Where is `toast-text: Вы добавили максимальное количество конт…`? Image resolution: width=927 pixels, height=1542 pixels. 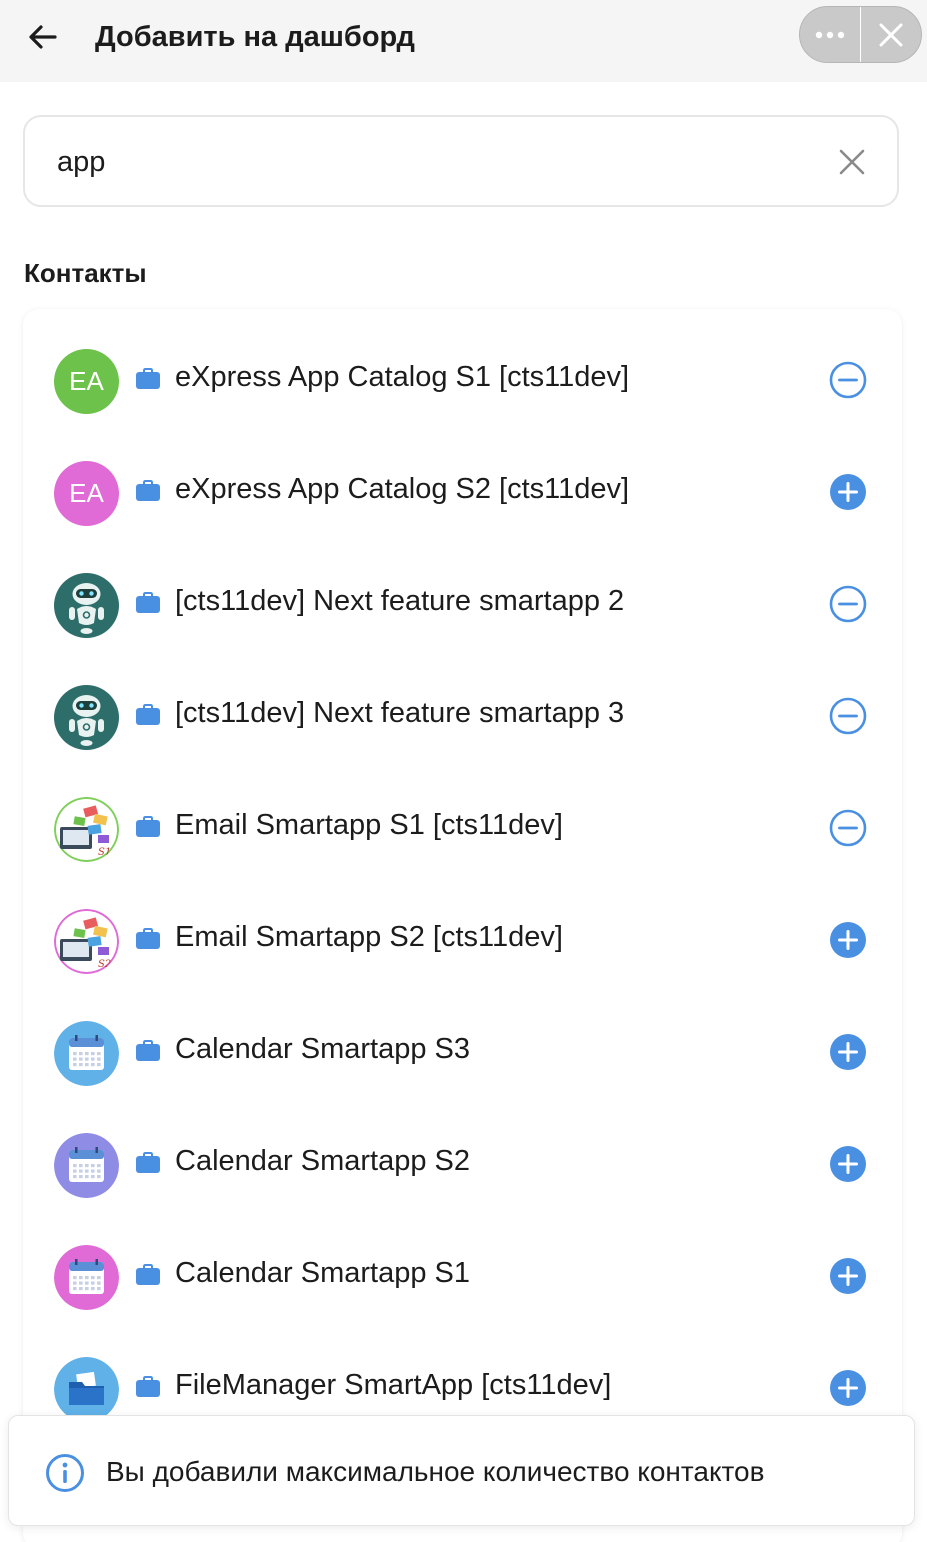
toast-text: Вы добавили максимальное количество конт… is located at coordinates (435, 1471).